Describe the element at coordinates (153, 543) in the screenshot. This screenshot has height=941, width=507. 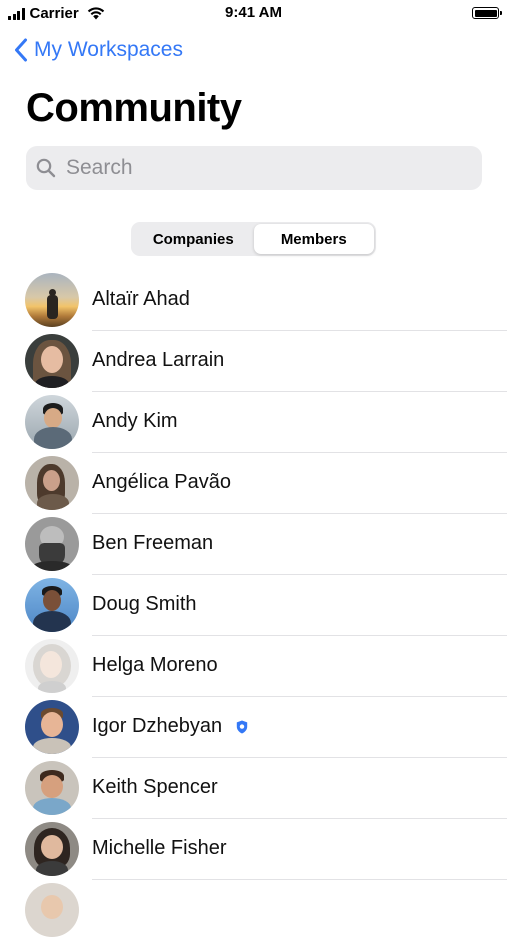
I see `member-name: Ben Freeman` at that location.